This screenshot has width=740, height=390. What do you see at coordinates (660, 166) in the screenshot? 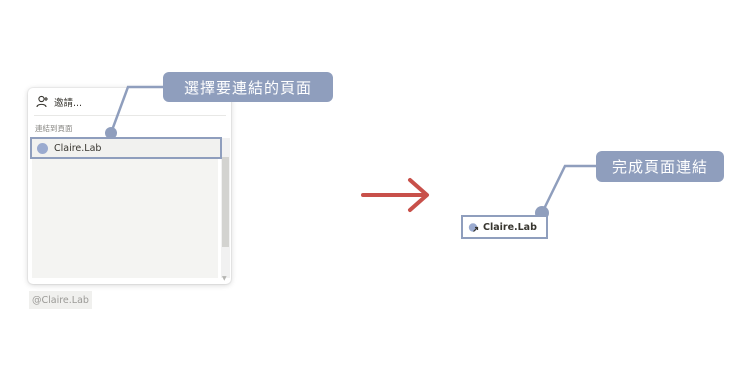
I see `callout-done: 完成頁面連結` at bounding box center [660, 166].